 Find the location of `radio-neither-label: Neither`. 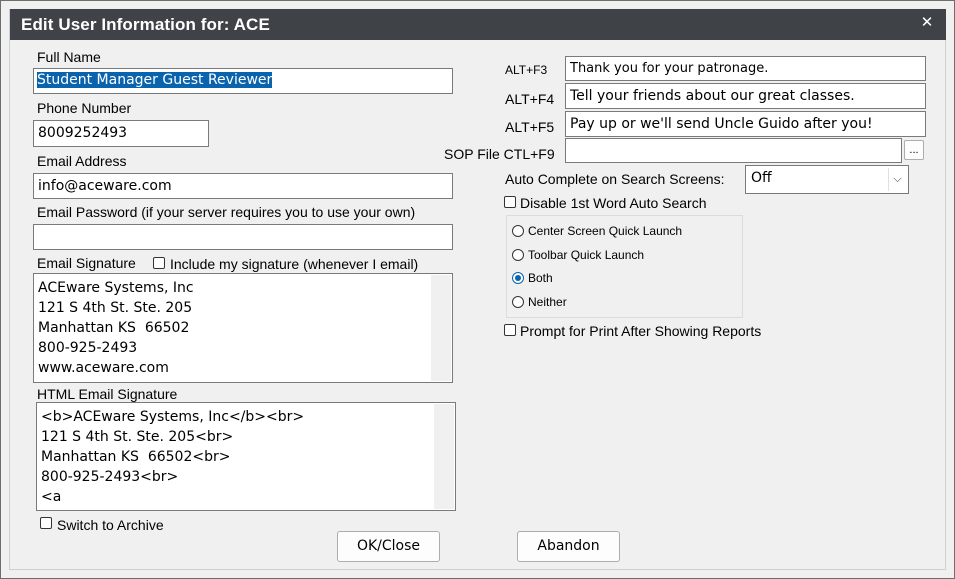

radio-neither-label: Neither is located at coordinates (547, 302).